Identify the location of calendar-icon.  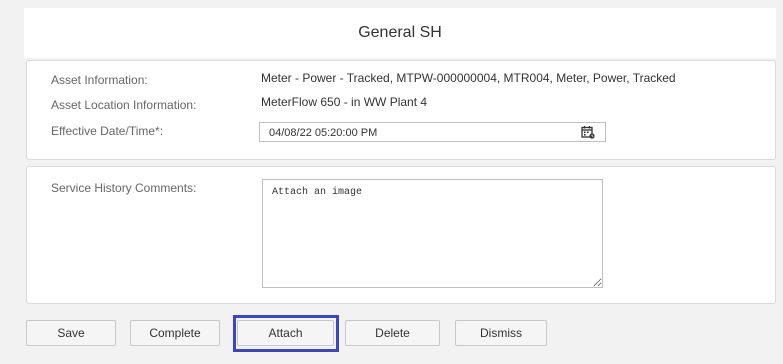
(588, 132).